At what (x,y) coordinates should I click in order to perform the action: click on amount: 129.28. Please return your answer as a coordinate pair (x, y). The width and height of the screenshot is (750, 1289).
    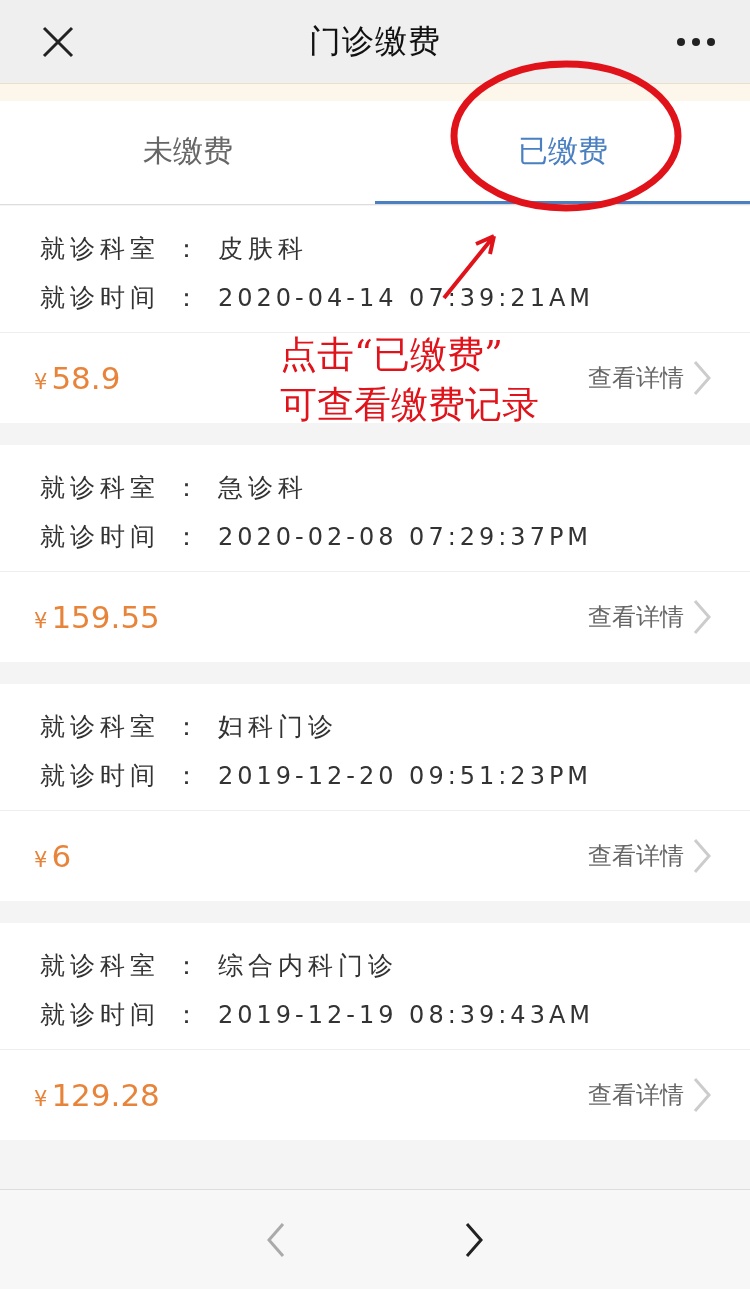
    Looking at the image, I should click on (105, 1095).